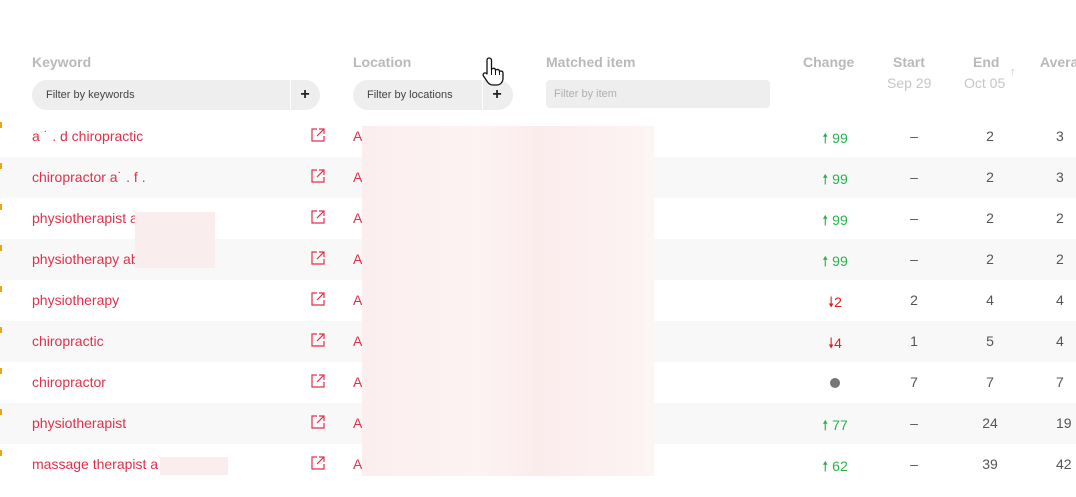 The height and width of the screenshot is (497, 1076). Describe the element at coordinates (382, 62) in the screenshot. I see `column-header-location: Location` at that location.